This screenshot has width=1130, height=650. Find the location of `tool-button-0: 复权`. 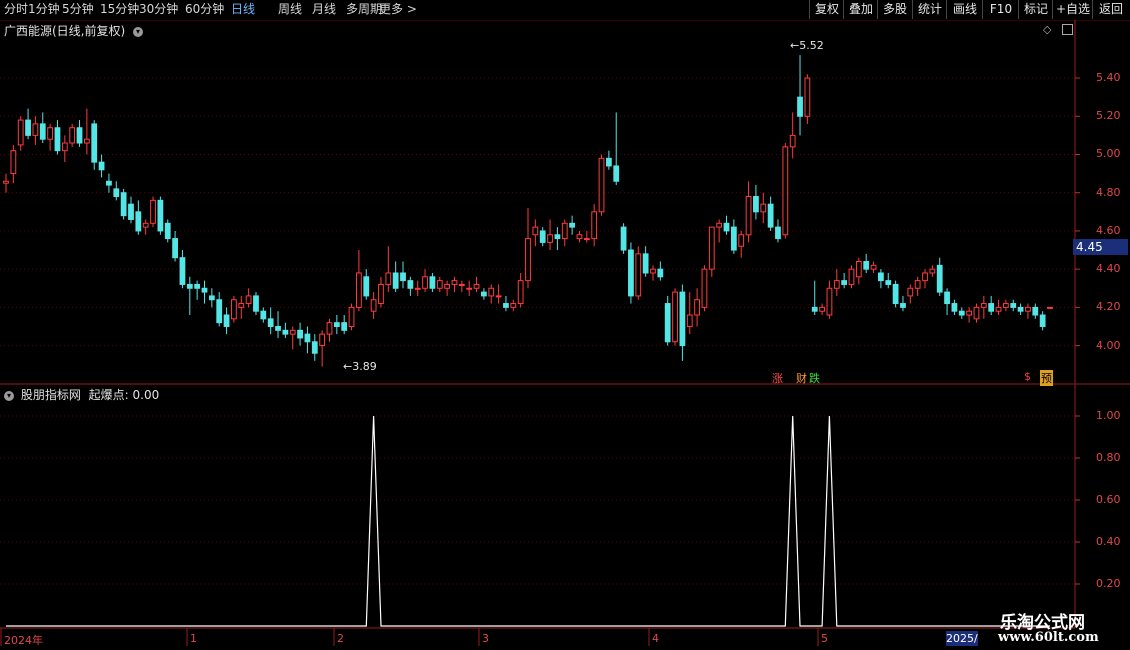

tool-button-0: 复权 is located at coordinates (826, 9).